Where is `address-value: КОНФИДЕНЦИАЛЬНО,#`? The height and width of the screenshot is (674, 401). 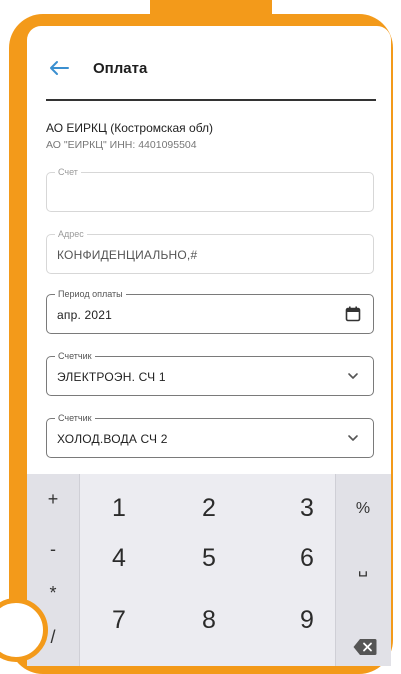
address-value: КОНФИДЕНЦИАЛЬНО,# is located at coordinates (127, 255).